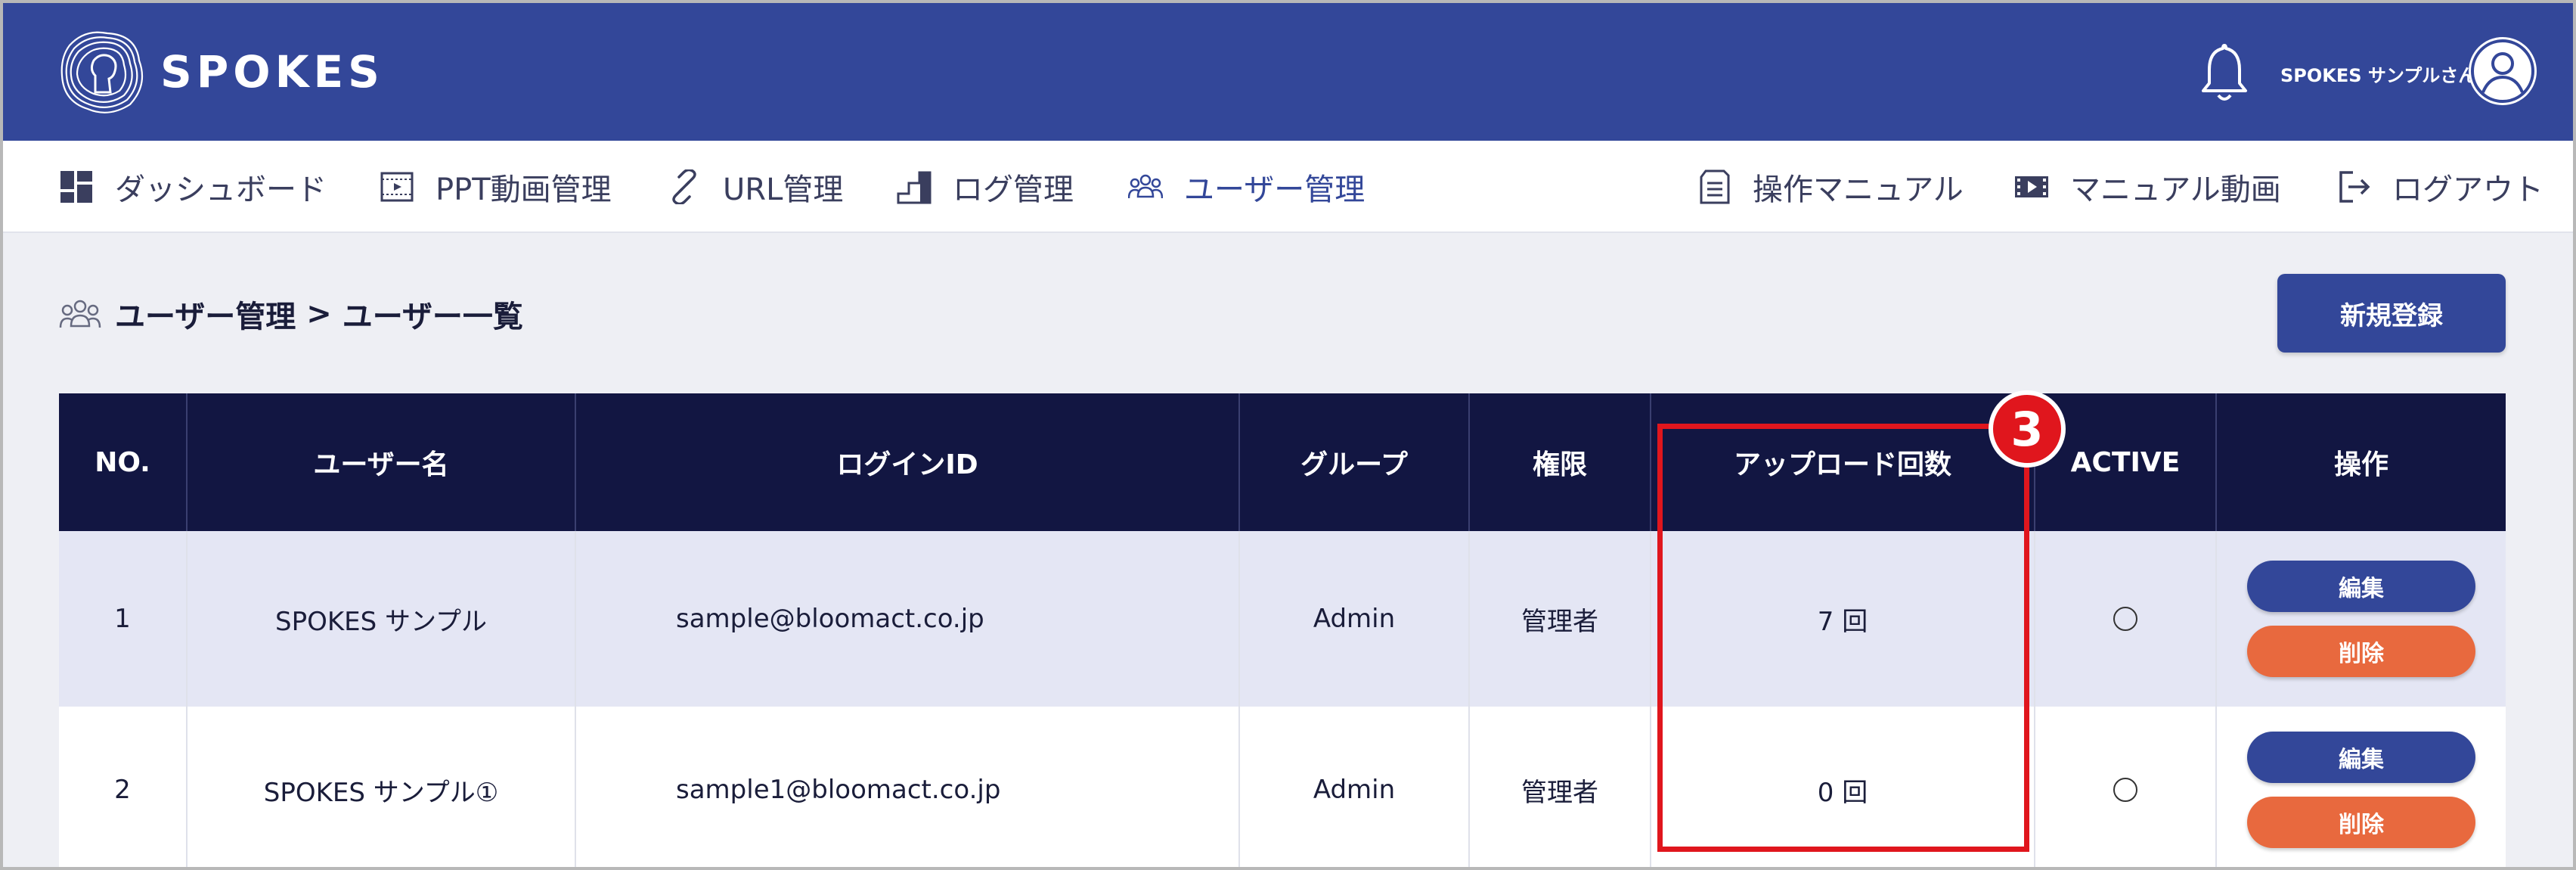 The height and width of the screenshot is (870, 2576). Describe the element at coordinates (1843, 638) in the screenshot. I see `highlight-box-uploads-column` at that location.